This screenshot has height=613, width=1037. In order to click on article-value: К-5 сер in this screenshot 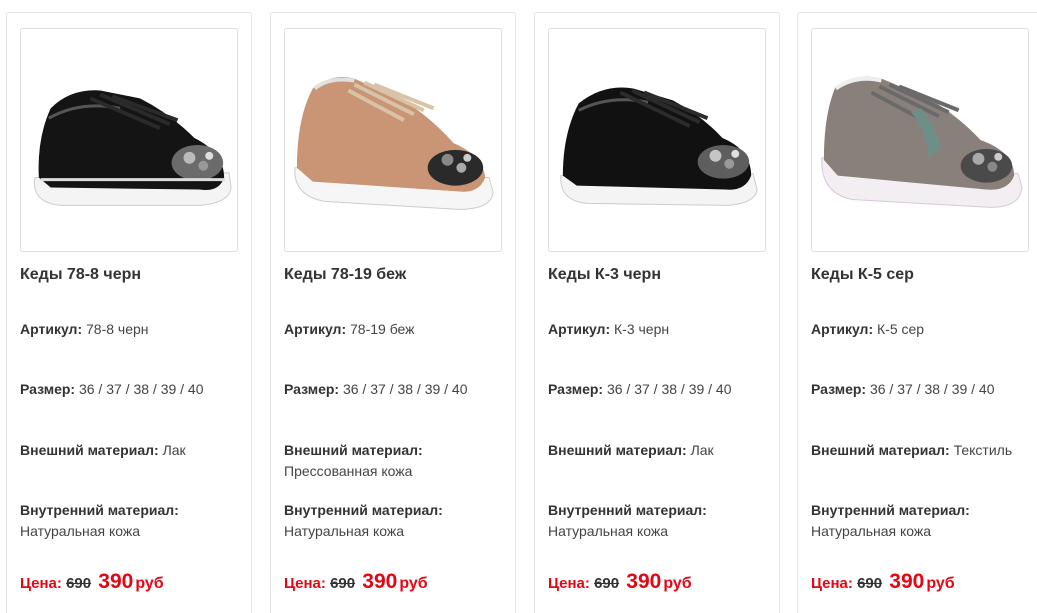, I will do `click(901, 329)`.